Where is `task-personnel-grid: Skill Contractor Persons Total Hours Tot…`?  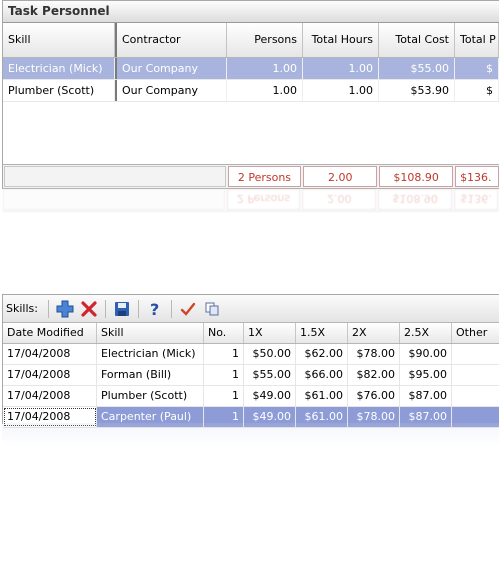
task-personnel-grid: Skill Contractor Persons Total Hours Tot… is located at coordinates (251, 62).